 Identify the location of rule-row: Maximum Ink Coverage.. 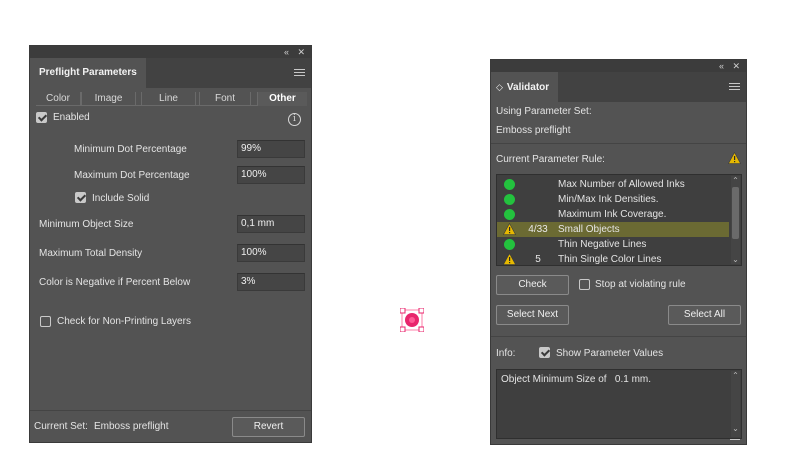
(613, 214).